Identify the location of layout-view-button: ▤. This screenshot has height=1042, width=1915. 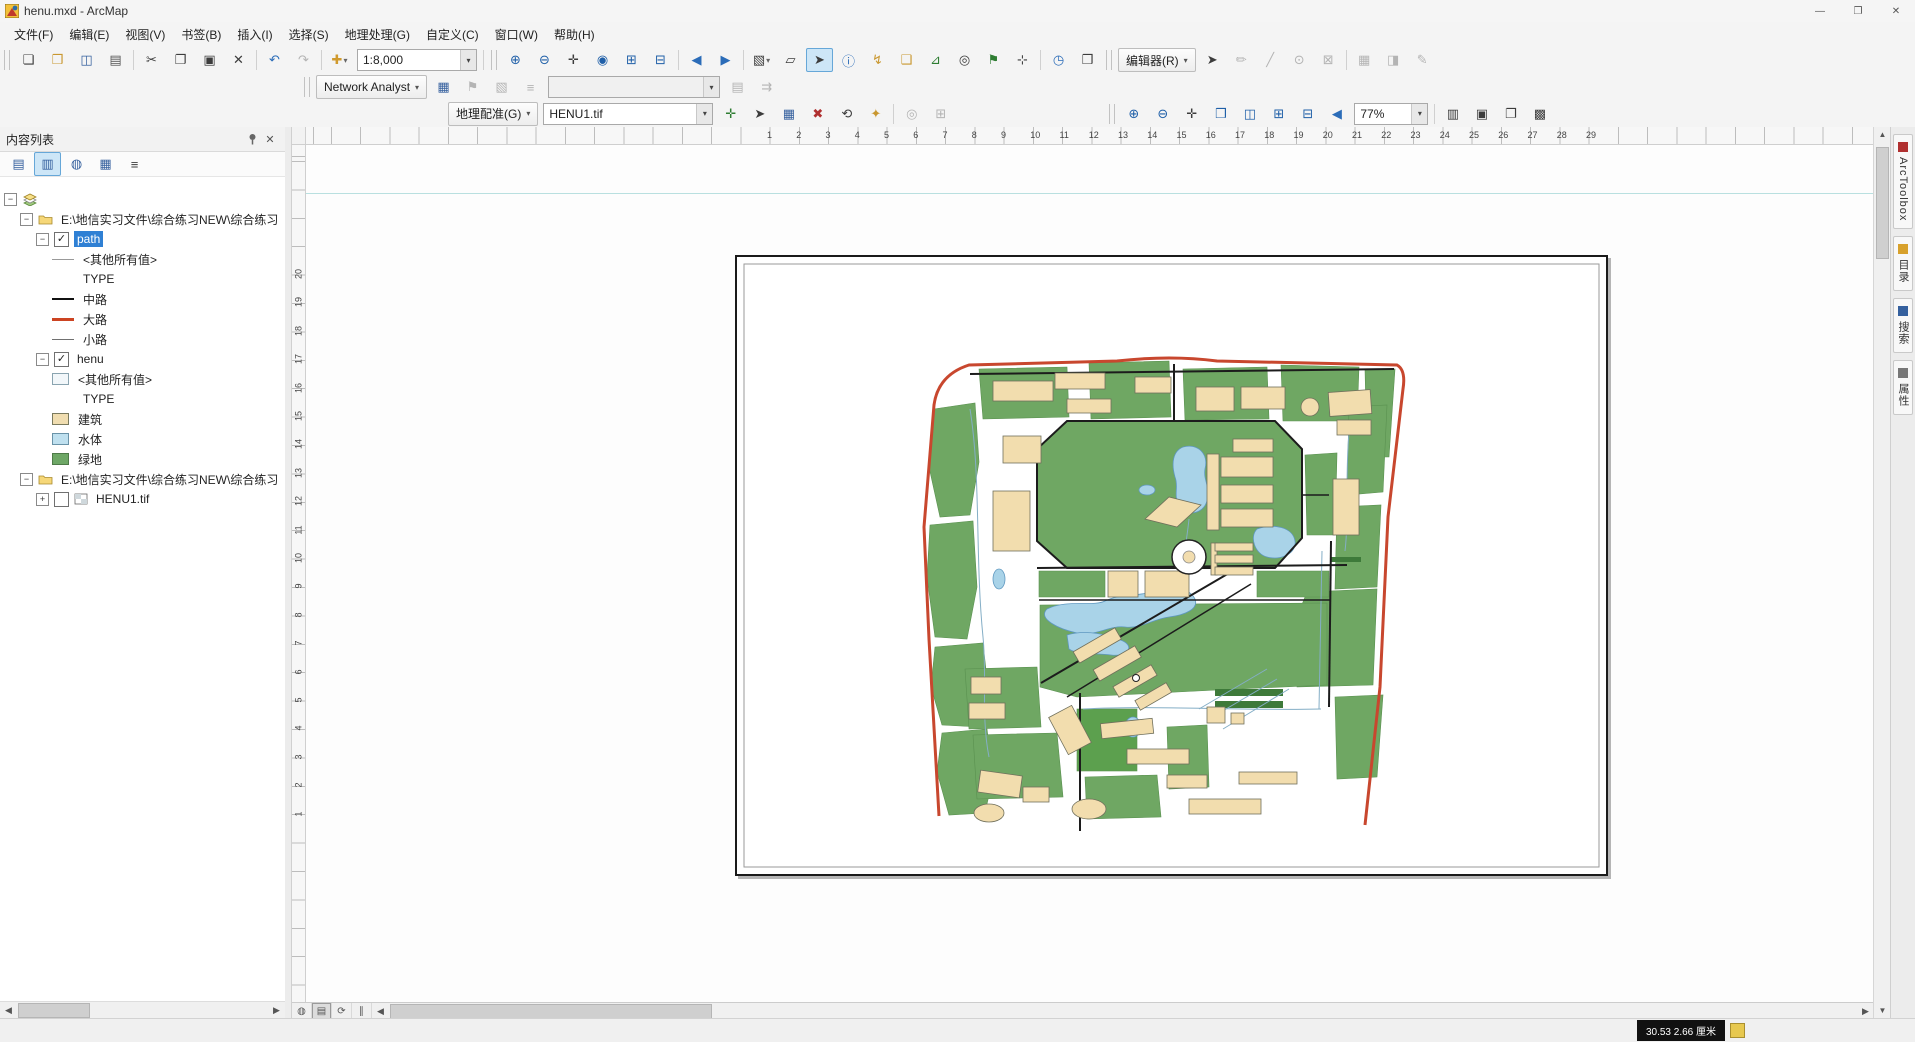
(322, 1011).